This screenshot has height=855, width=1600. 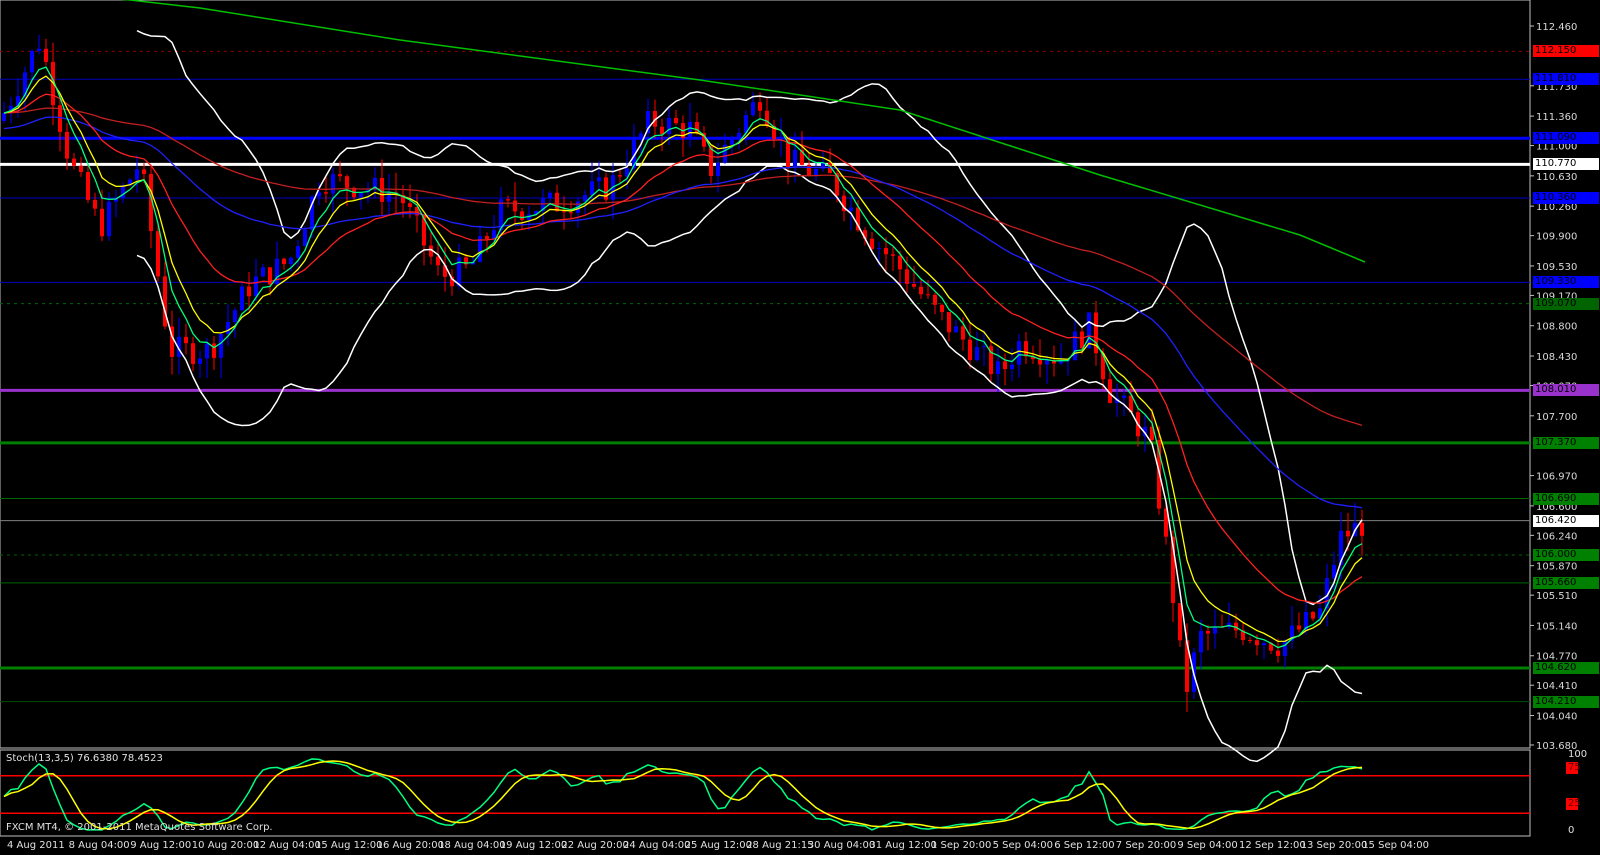 What do you see at coordinates (1556, 567) in the screenshot?
I see `price-tick-label: 105.870` at bounding box center [1556, 567].